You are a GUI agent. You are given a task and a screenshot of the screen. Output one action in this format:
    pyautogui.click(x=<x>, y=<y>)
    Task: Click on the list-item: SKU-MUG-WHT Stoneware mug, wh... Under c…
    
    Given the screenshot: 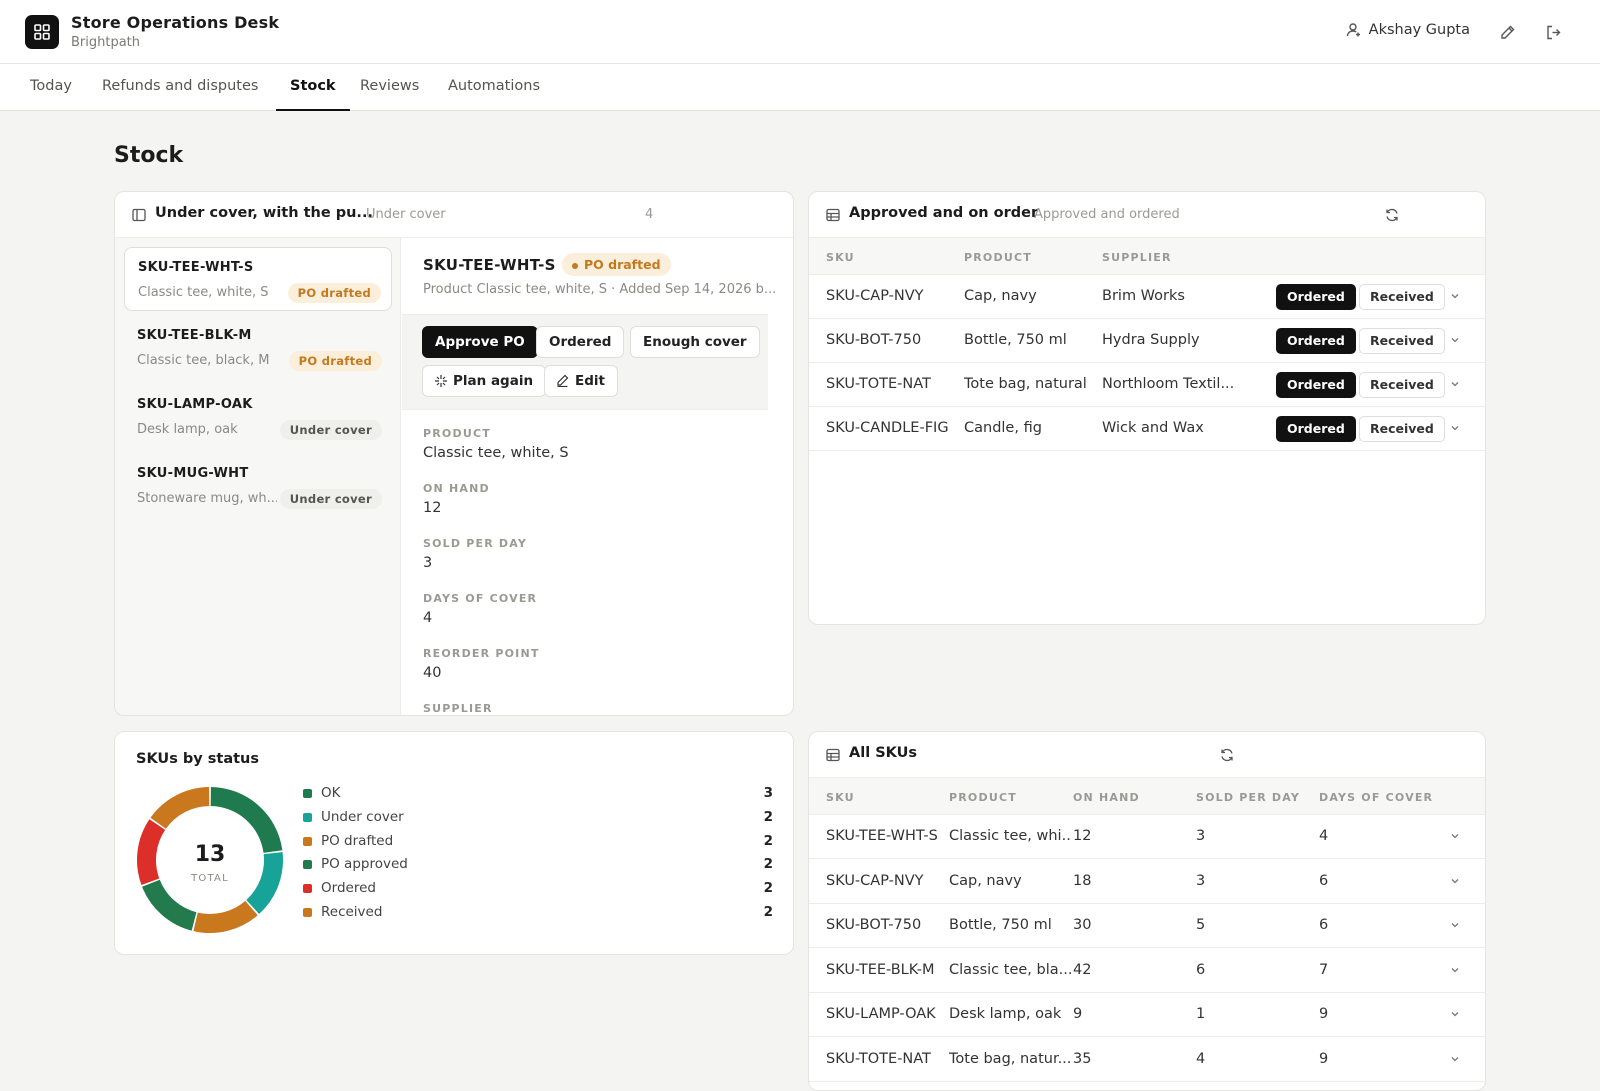 What is the action you would take?
    pyautogui.click(x=258, y=486)
    